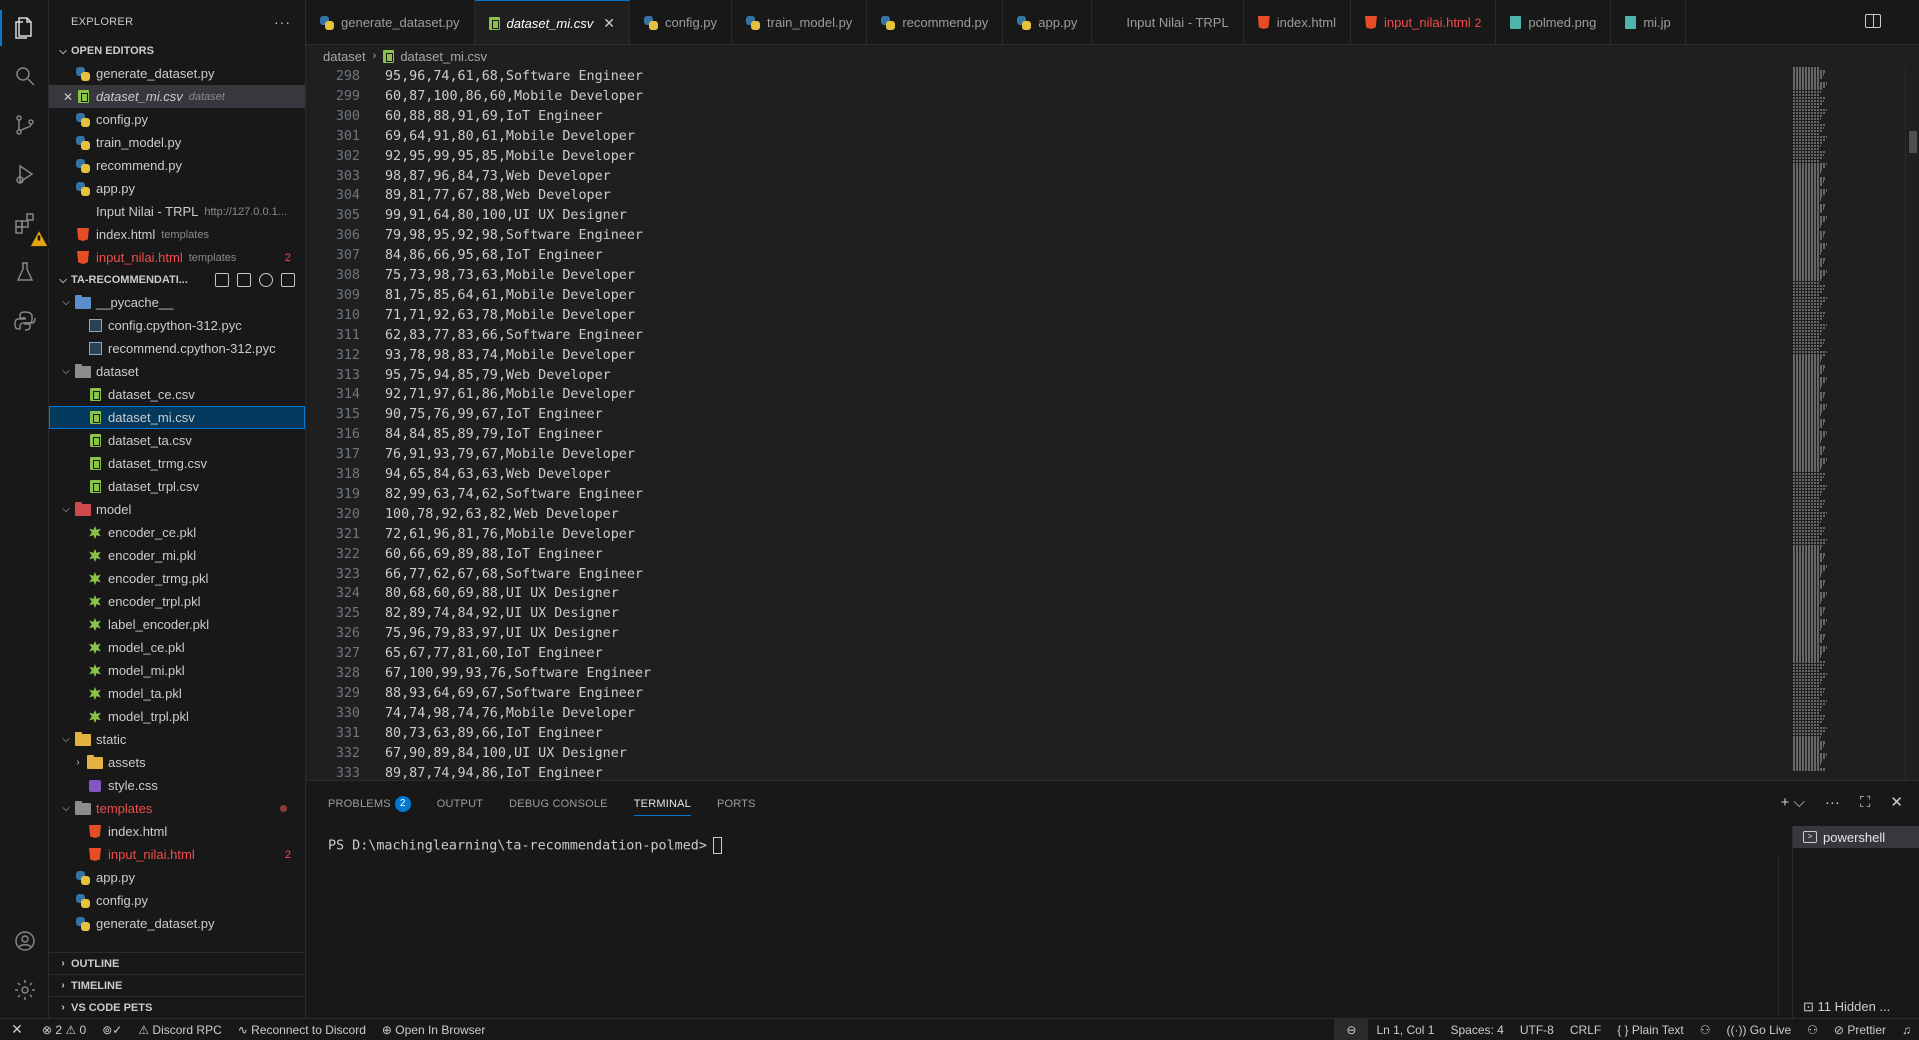  What do you see at coordinates (1758, 1029) in the screenshot?
I see `go-live-status: ((·)) Go Live` at bounding box center [1758, 1029].